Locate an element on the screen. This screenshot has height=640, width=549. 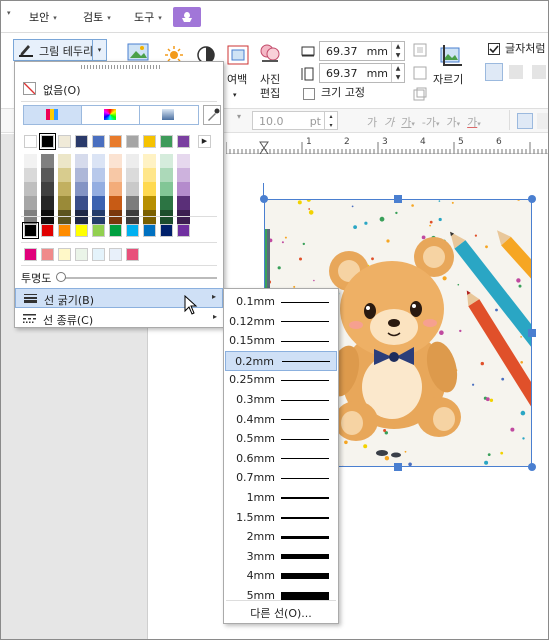
panel-grip is located at coordinates (121, 67).